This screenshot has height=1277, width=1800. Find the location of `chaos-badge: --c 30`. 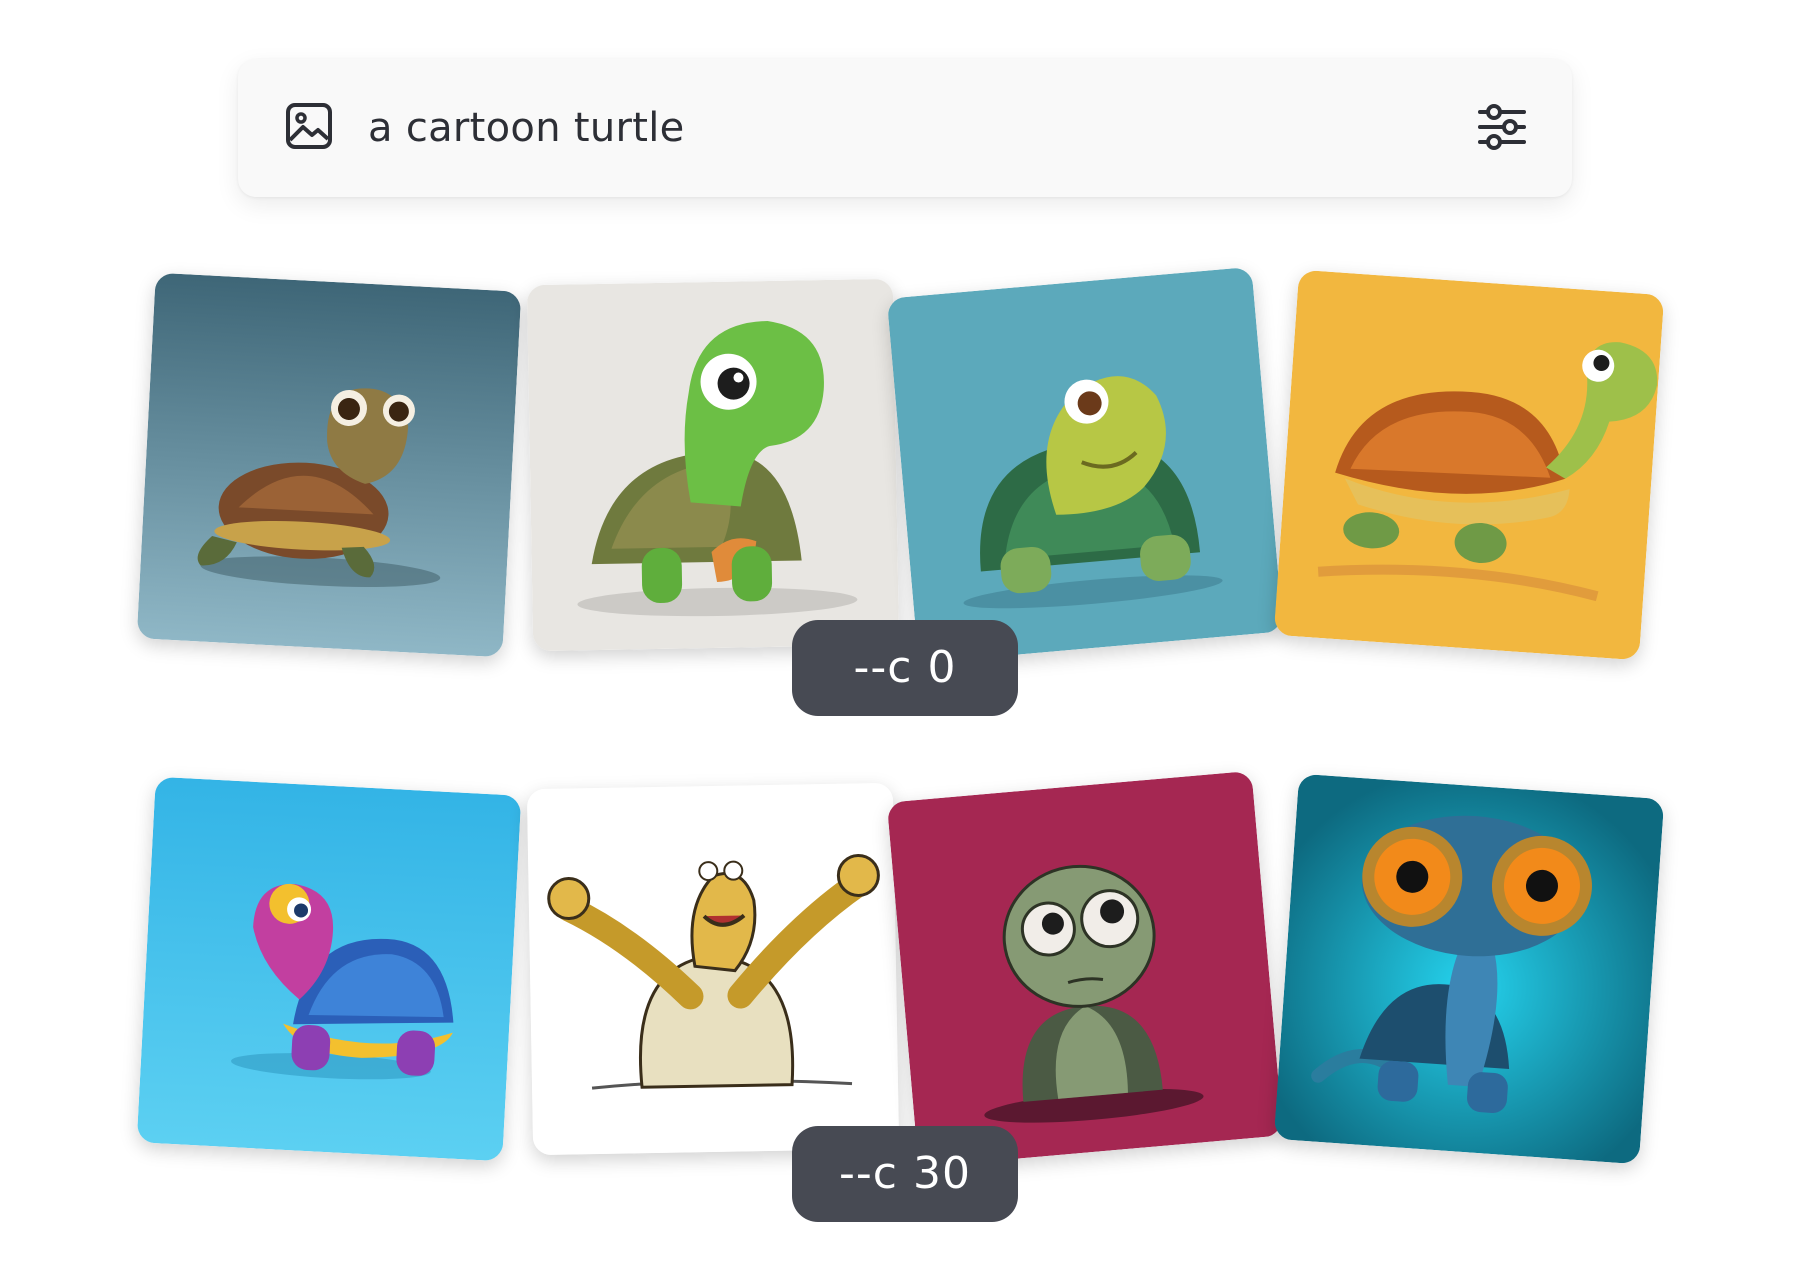

chaos-badge: --c 30 is located at coordinates (905, 1174).